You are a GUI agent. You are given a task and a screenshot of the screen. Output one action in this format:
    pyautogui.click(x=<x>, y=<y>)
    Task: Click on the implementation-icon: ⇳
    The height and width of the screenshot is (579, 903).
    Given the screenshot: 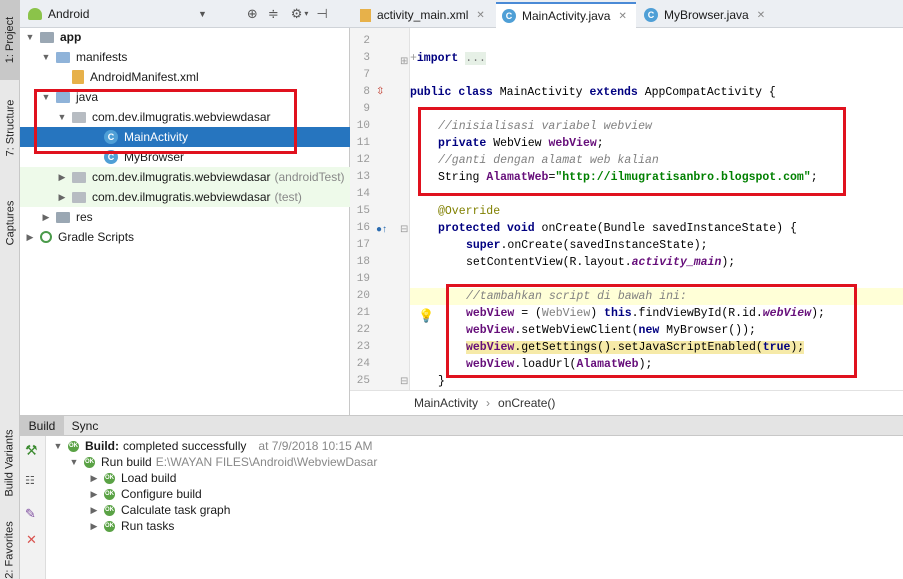 What is the action you would take?
    pyautogui.click(x=380, y=92)
    